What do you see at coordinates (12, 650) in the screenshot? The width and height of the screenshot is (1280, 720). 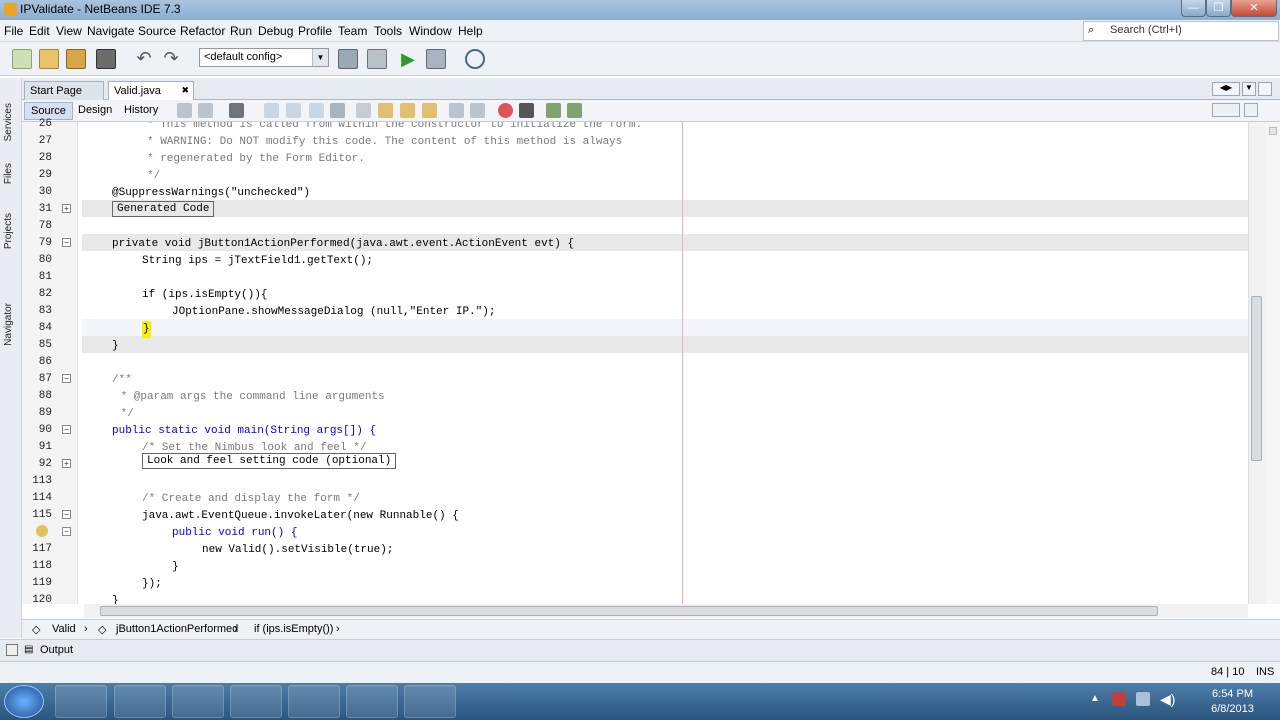 I see `output-window-icon` at bounding box center [12, 650].